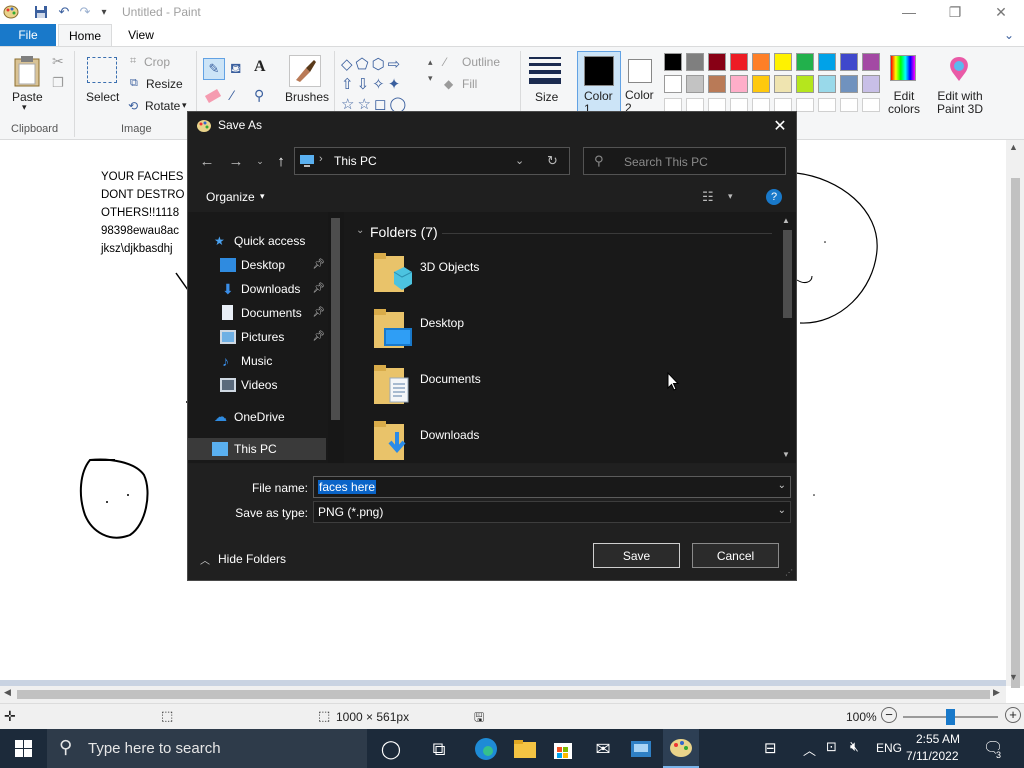 The image size is (1024, 768). I want to click on cortana-icon: ◯, so click(391, 749).